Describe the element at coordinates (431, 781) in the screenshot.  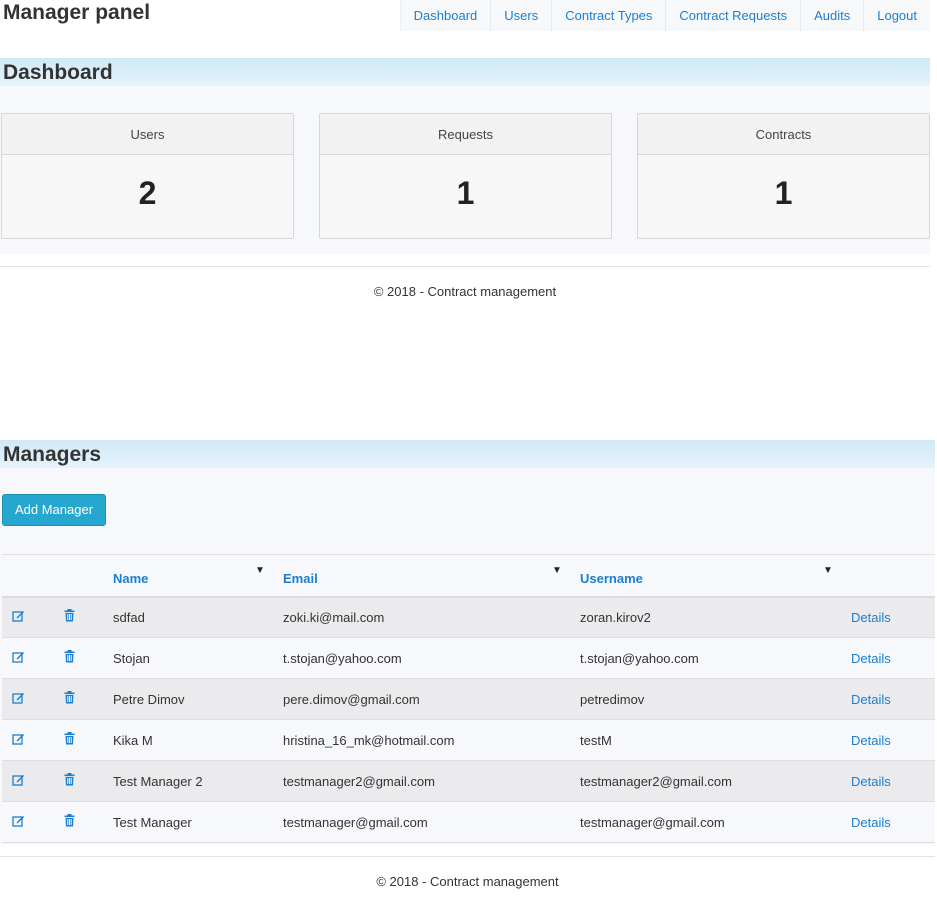
I see `email-cell: testmanager2@gmail.com` at that location.